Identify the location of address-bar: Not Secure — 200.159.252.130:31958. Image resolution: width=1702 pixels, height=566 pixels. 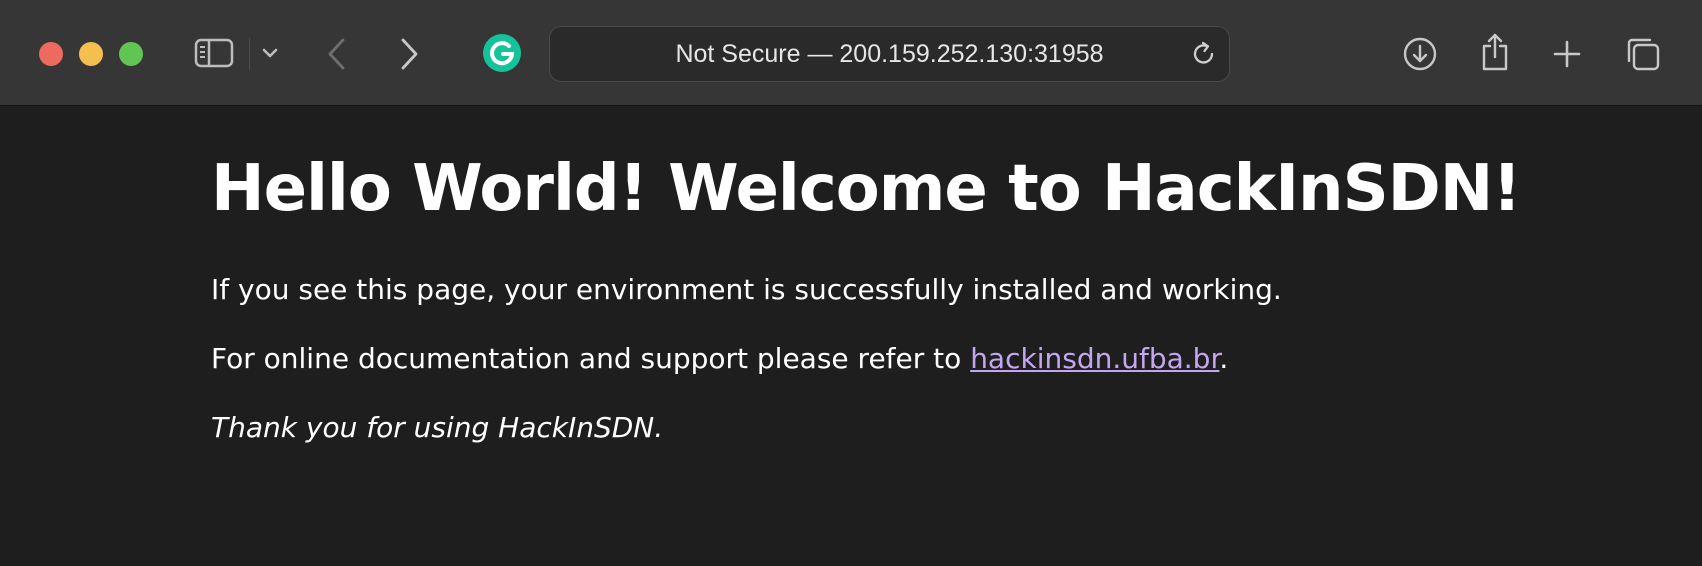
(889, 54).